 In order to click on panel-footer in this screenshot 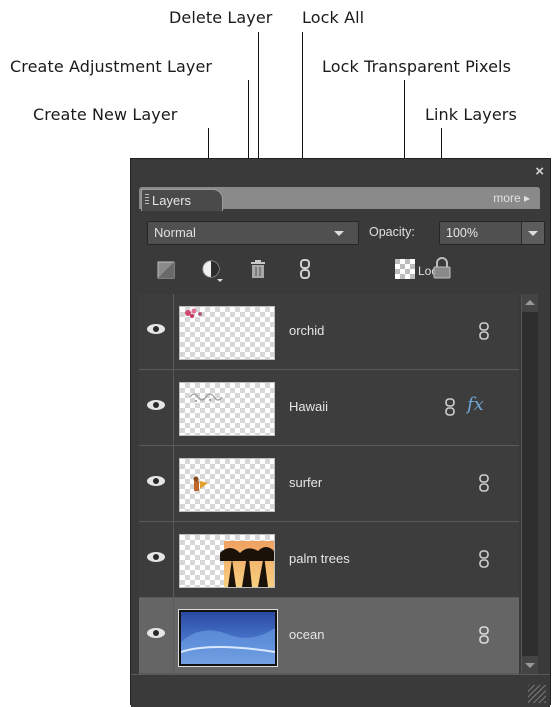, I will do `click(340, 690)`.